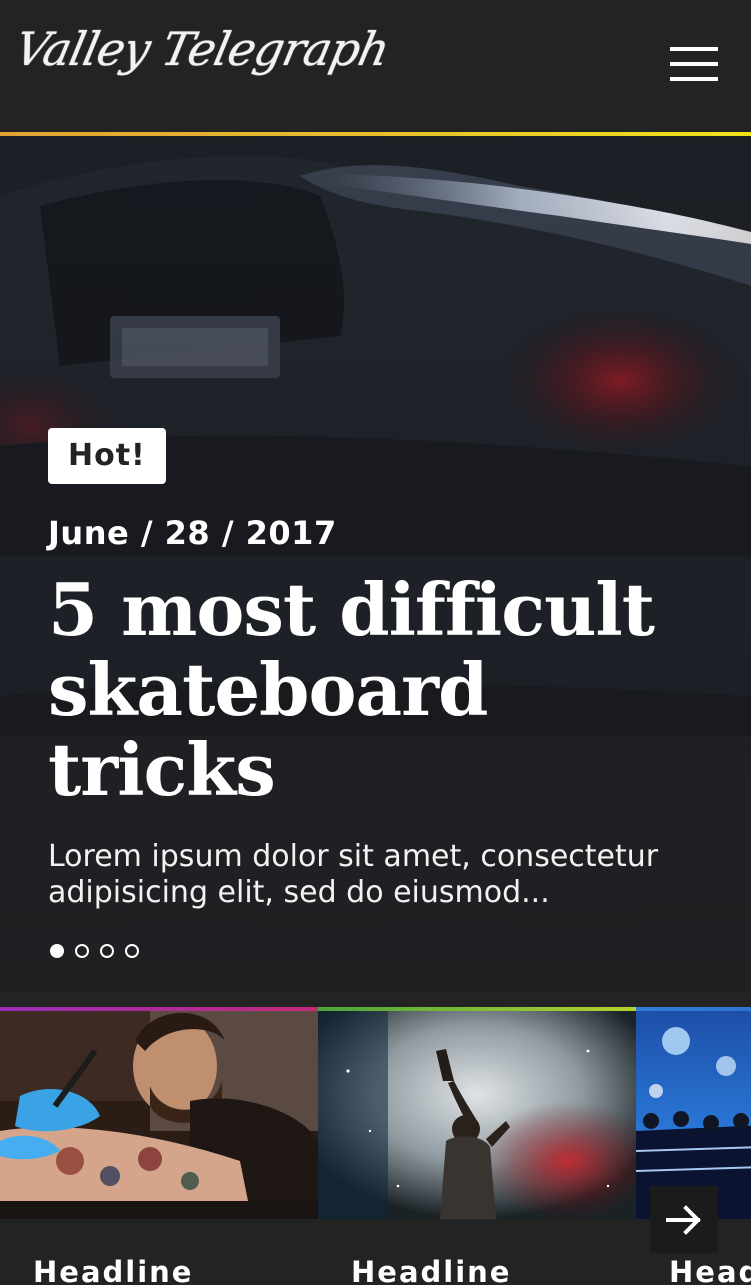  Describe the element at coordinates (201, 49) in the screenshot. I see `site-logo: Valley Telegraph` at that location.